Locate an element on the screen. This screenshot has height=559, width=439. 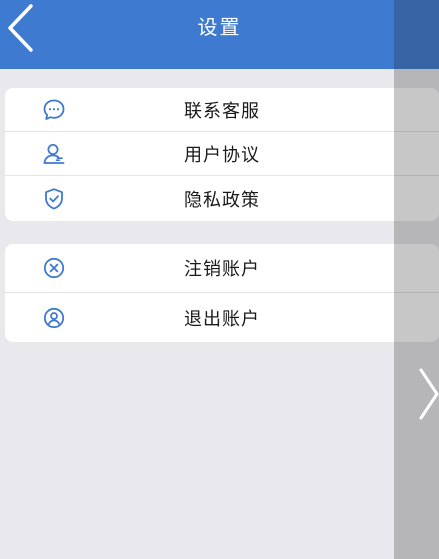
chevron-right-icon is located at coordinates (428, 394).